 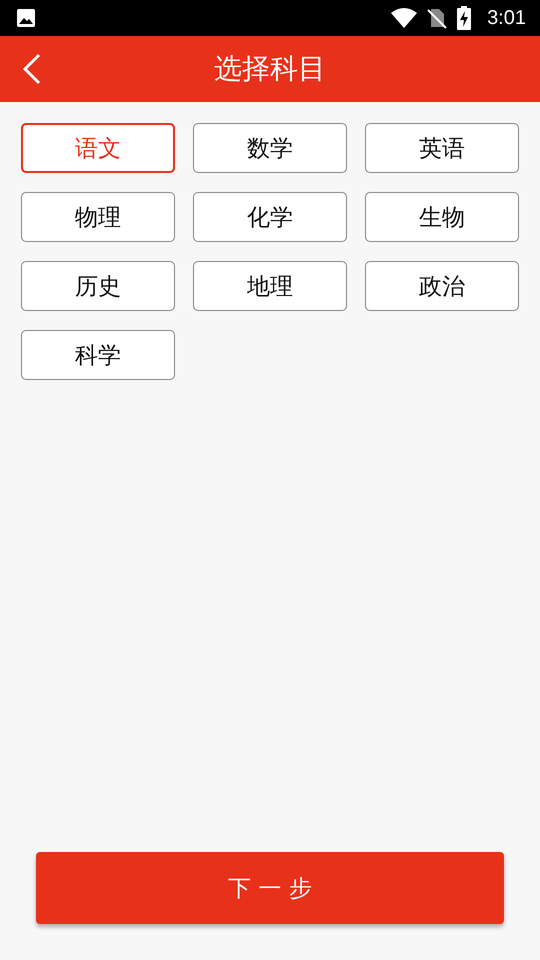 I want to click on image-icon, so click(x=26, y=18).